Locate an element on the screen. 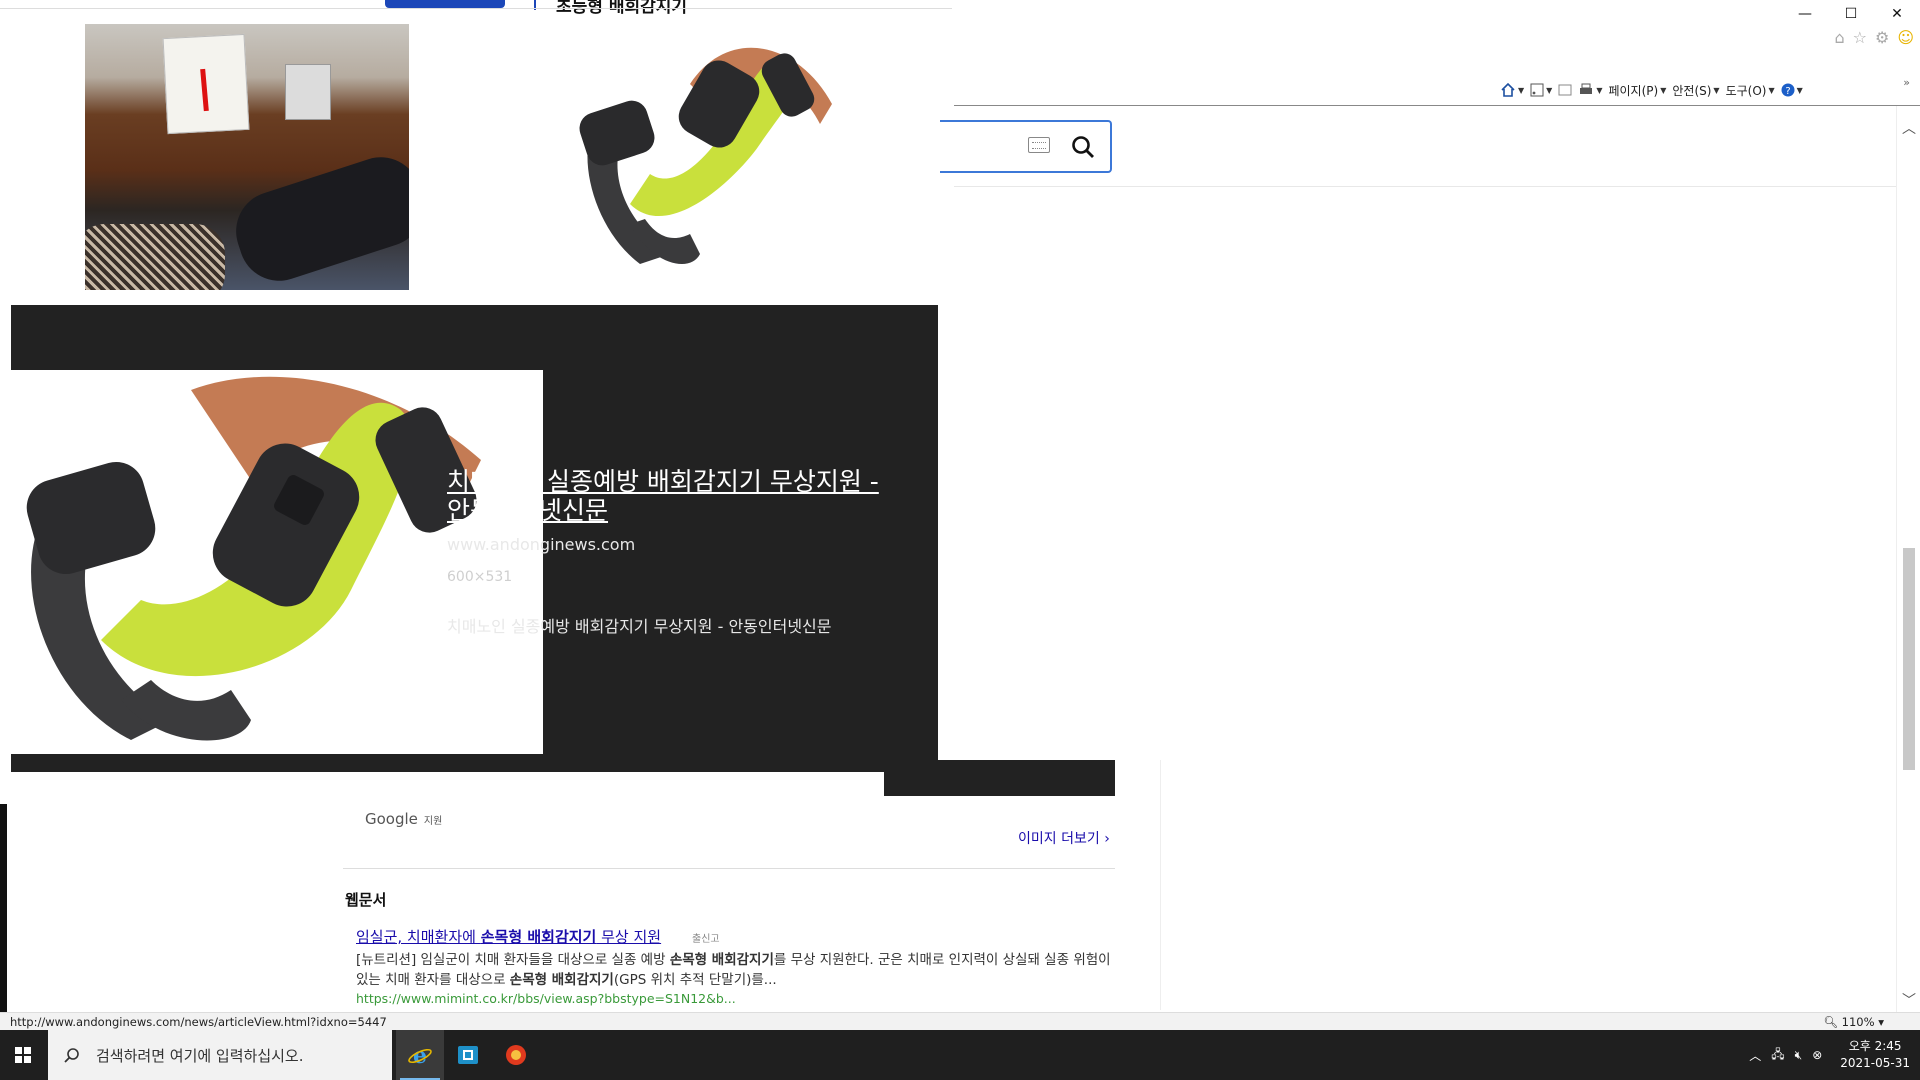 The width and height of the screenshot is (1920, 1080). volume-muted-icon: 🔇︎ is located at coordinates (1799, 1055).